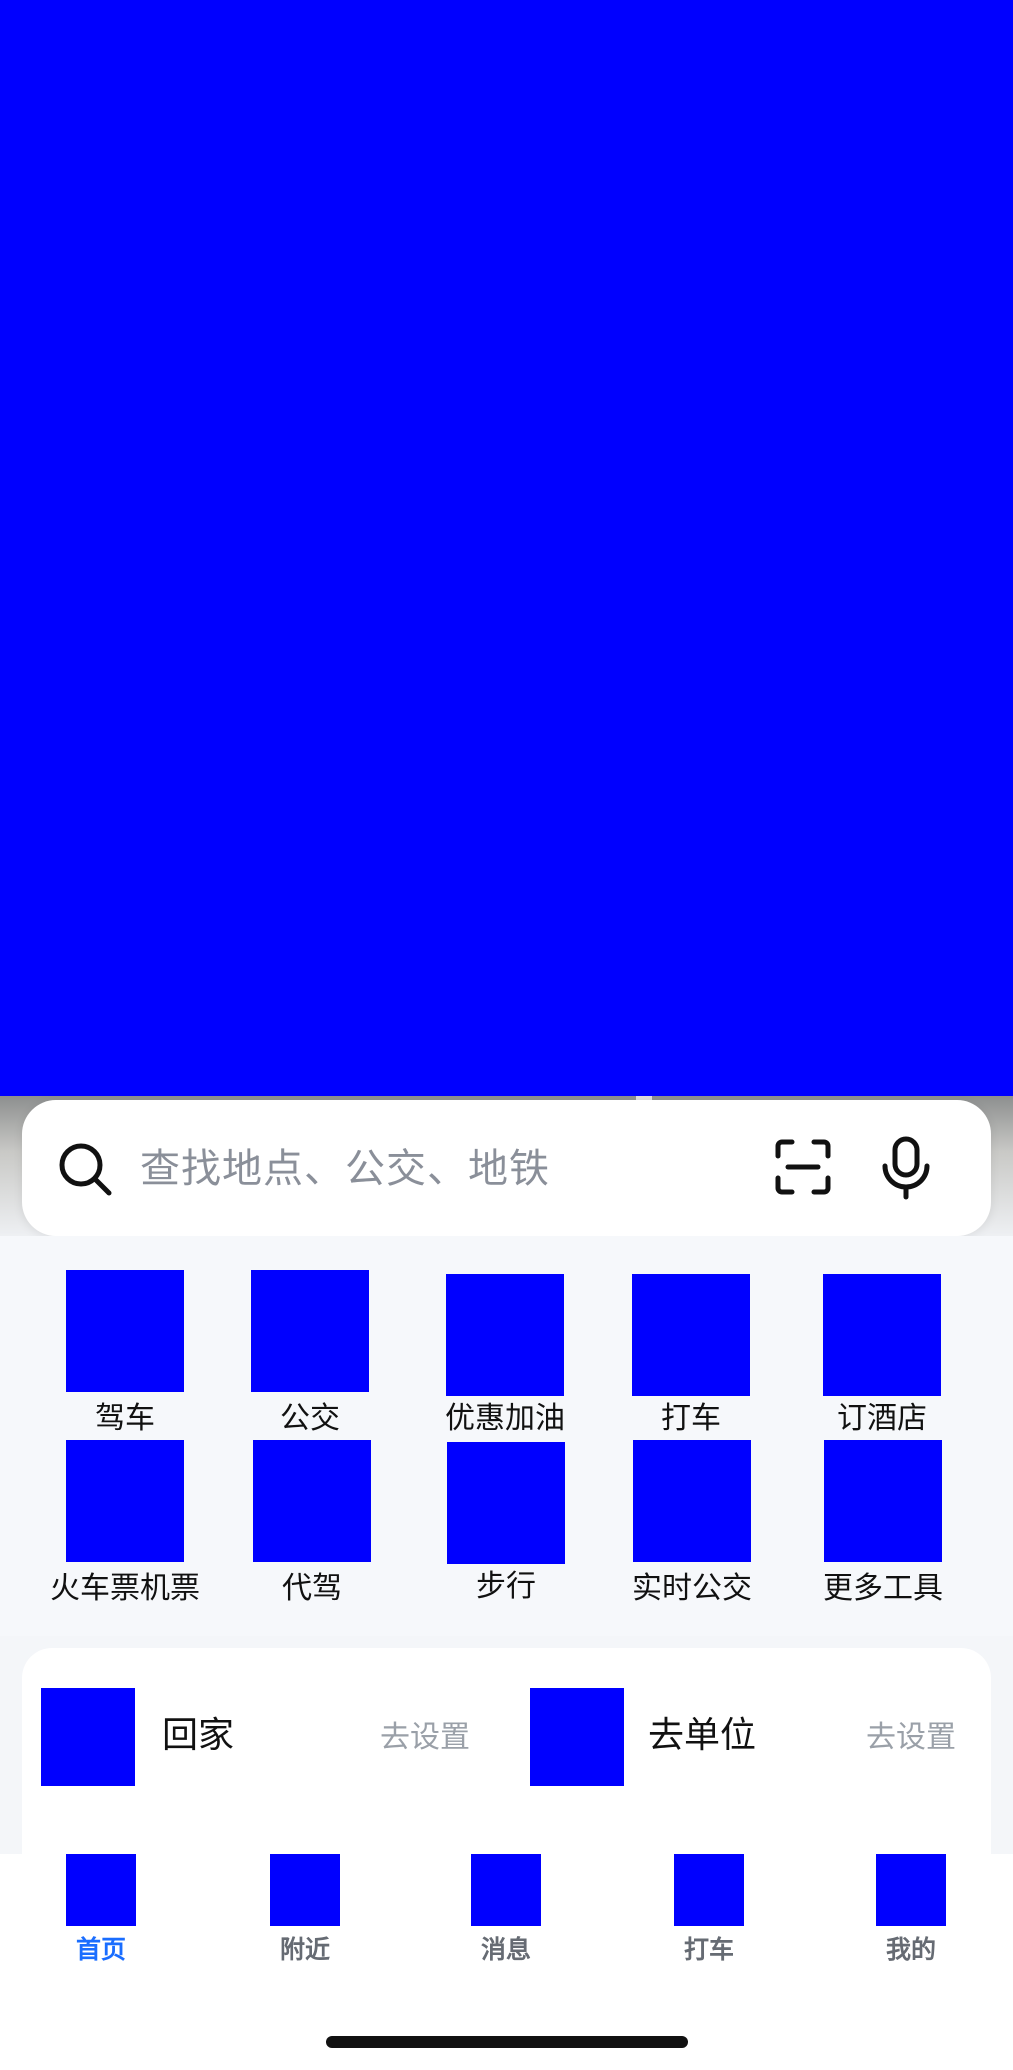 The width and height of the screenshot is (1013, 2070). What do you see at coordinates (305, 1890) in the screenshot?
I see `nearby-tab-icon` at bounding box center [305, 1890].